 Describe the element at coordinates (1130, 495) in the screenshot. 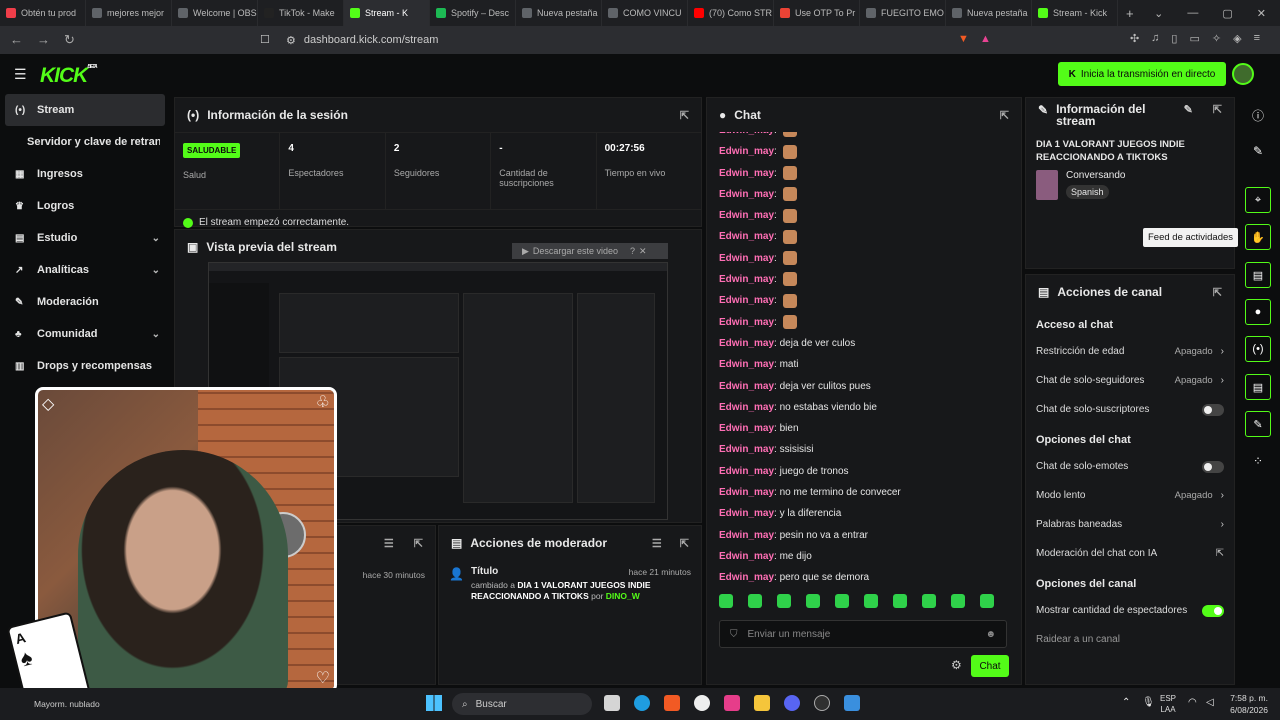

I see `slow-mode-row: Modo lento Apagado ›` at that location.